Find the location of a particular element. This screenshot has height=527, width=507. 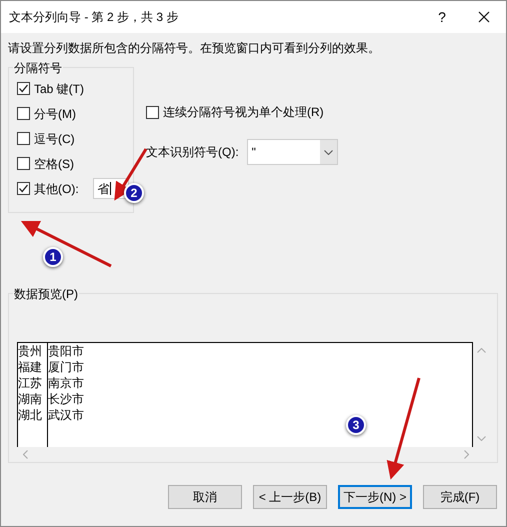

scroll-left-icon is located at coordinates (25, 454).